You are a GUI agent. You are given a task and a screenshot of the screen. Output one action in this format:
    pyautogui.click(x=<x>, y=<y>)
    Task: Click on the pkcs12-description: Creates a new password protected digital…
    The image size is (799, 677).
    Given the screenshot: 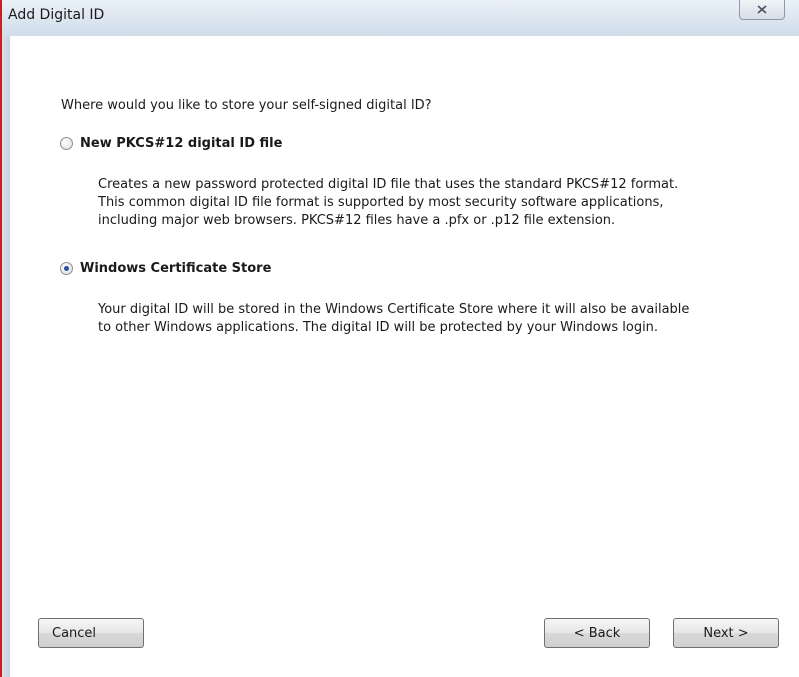 What is the action you would take?
    pyautogui.click(x=388, y=203)
    